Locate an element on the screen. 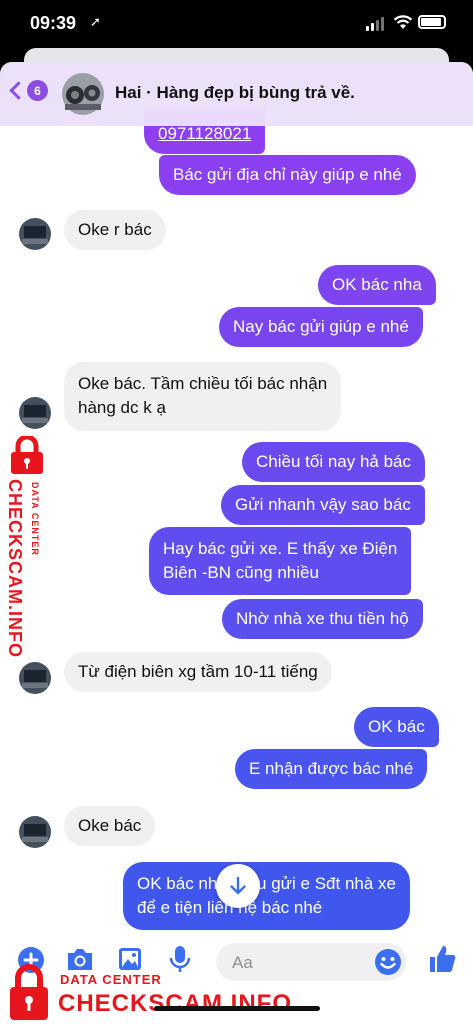 Image resolution: width=473 pixels, height=1024 pixels. like-icon is located at coordinates (442, 959).